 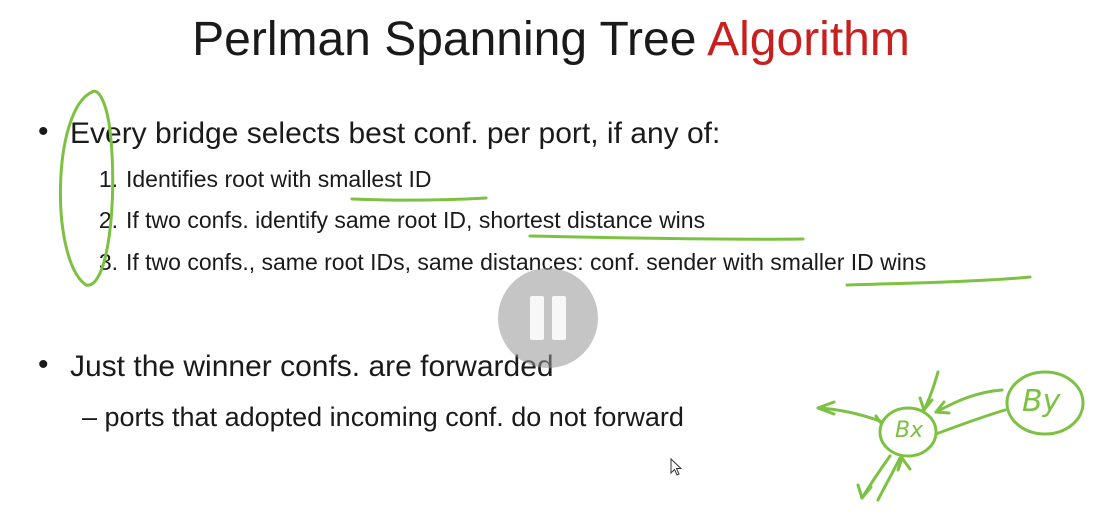 What do you see at coordinates (969, 401) in the screenshot?
I see `arrow-from-by` at bounding box center [969, 401].